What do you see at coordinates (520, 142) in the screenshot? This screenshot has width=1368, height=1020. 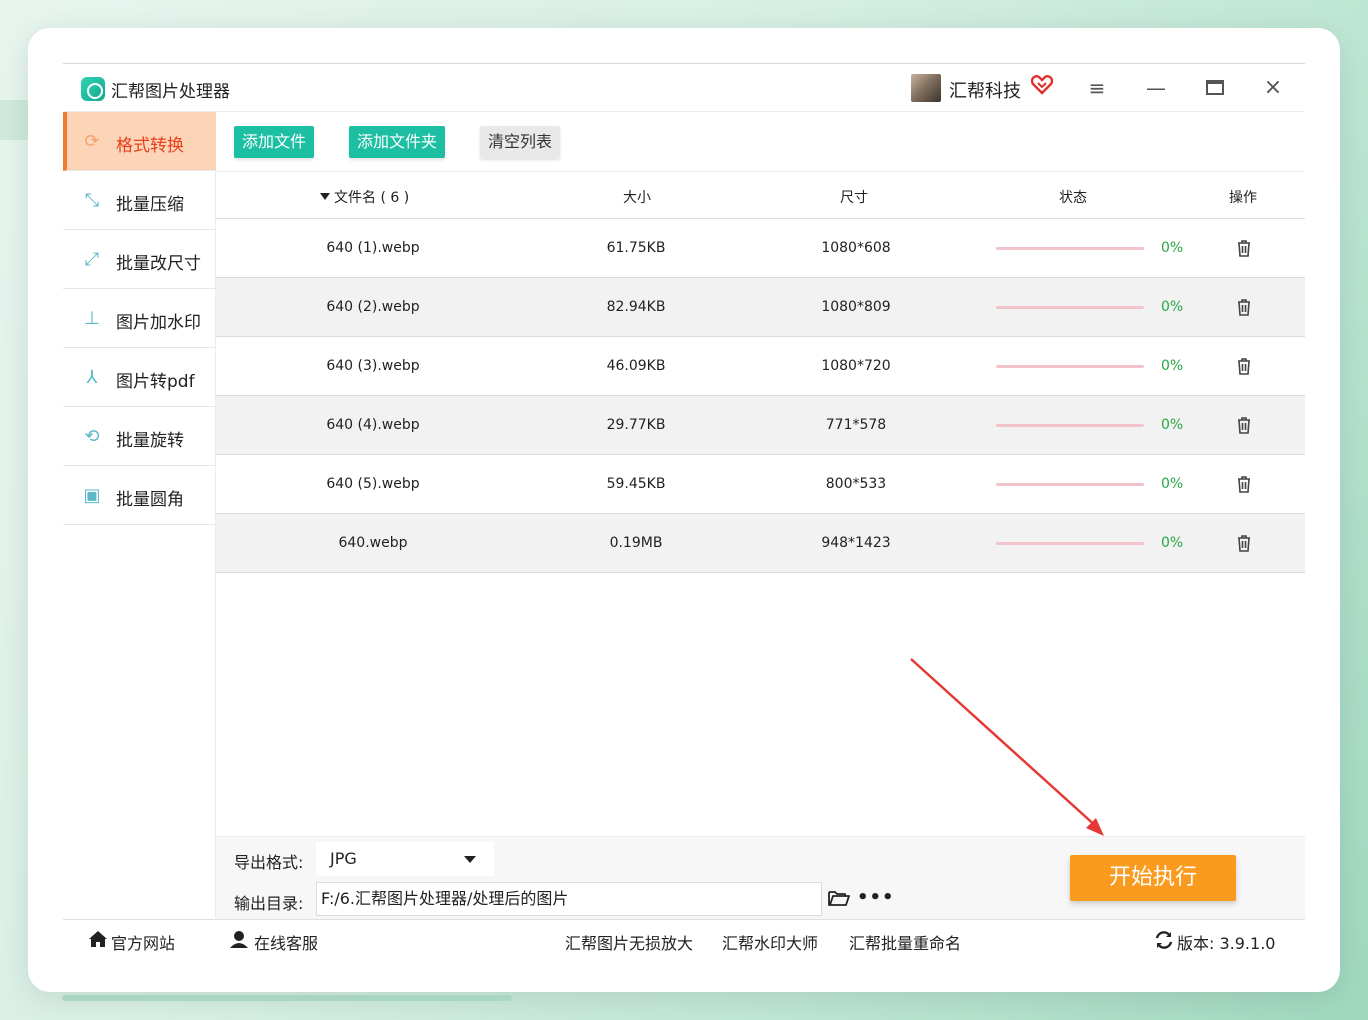 I see `clear-list-button: 清空列表` at bounding box center [520, 142].